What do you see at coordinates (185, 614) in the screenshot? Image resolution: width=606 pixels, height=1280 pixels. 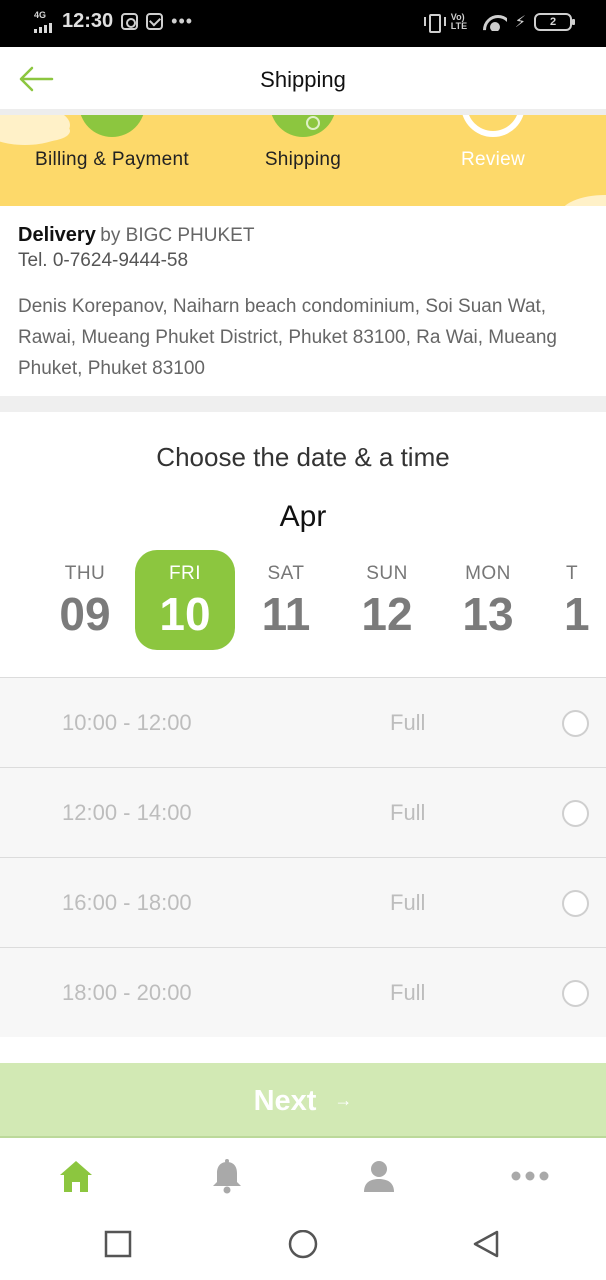 I see `day-number: 10` at bounding box center [185, 614].